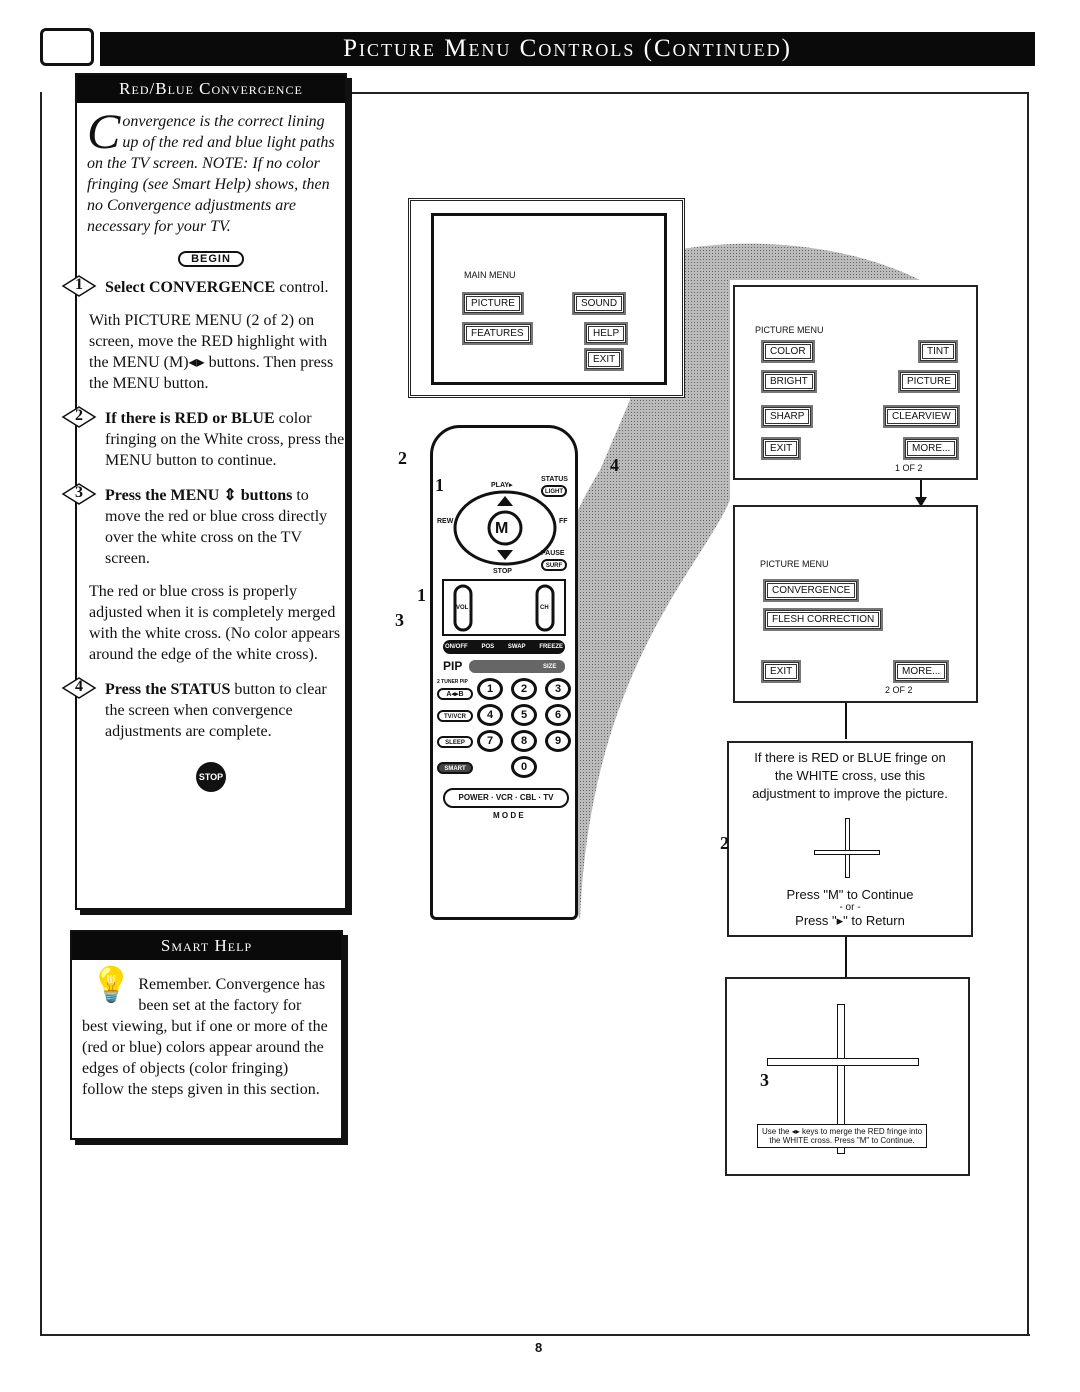  Describe the element at coordinates (211, 89) in the screenshot. I see `panel-title: Red/Blue Convergence` at that location.